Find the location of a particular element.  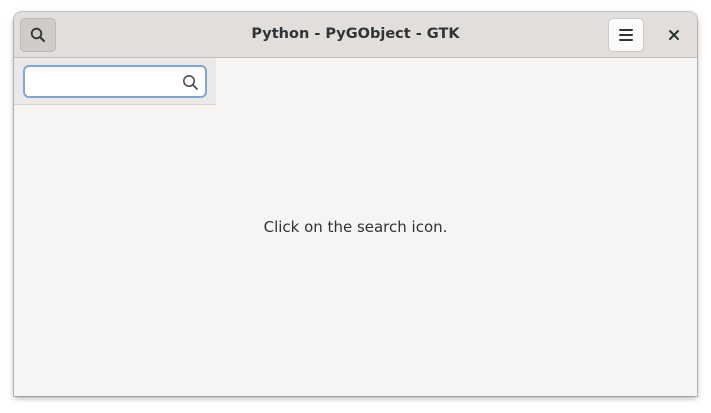

close-icon is located at coordinates (674, 35).